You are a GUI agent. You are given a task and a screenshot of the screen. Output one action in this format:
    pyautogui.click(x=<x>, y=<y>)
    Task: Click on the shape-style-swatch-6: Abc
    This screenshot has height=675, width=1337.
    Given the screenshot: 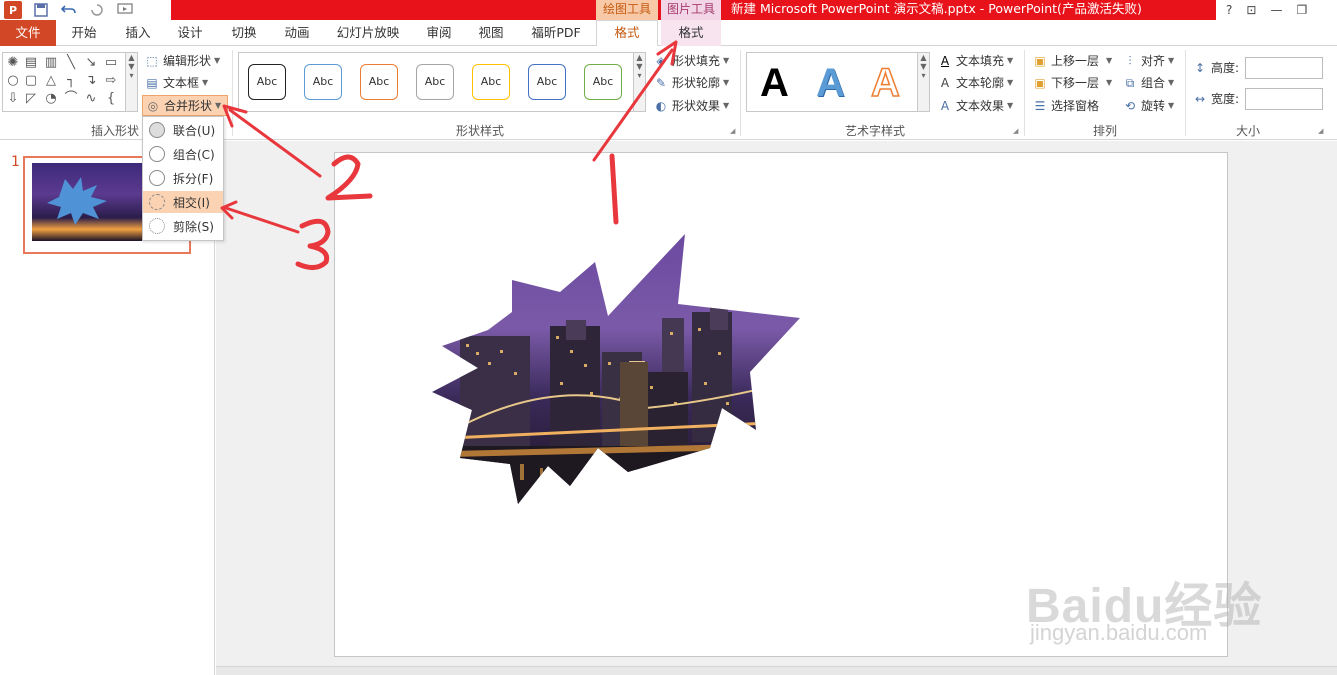 What is the action you would take?
    pyautogui.click(x=547, y=82)
    